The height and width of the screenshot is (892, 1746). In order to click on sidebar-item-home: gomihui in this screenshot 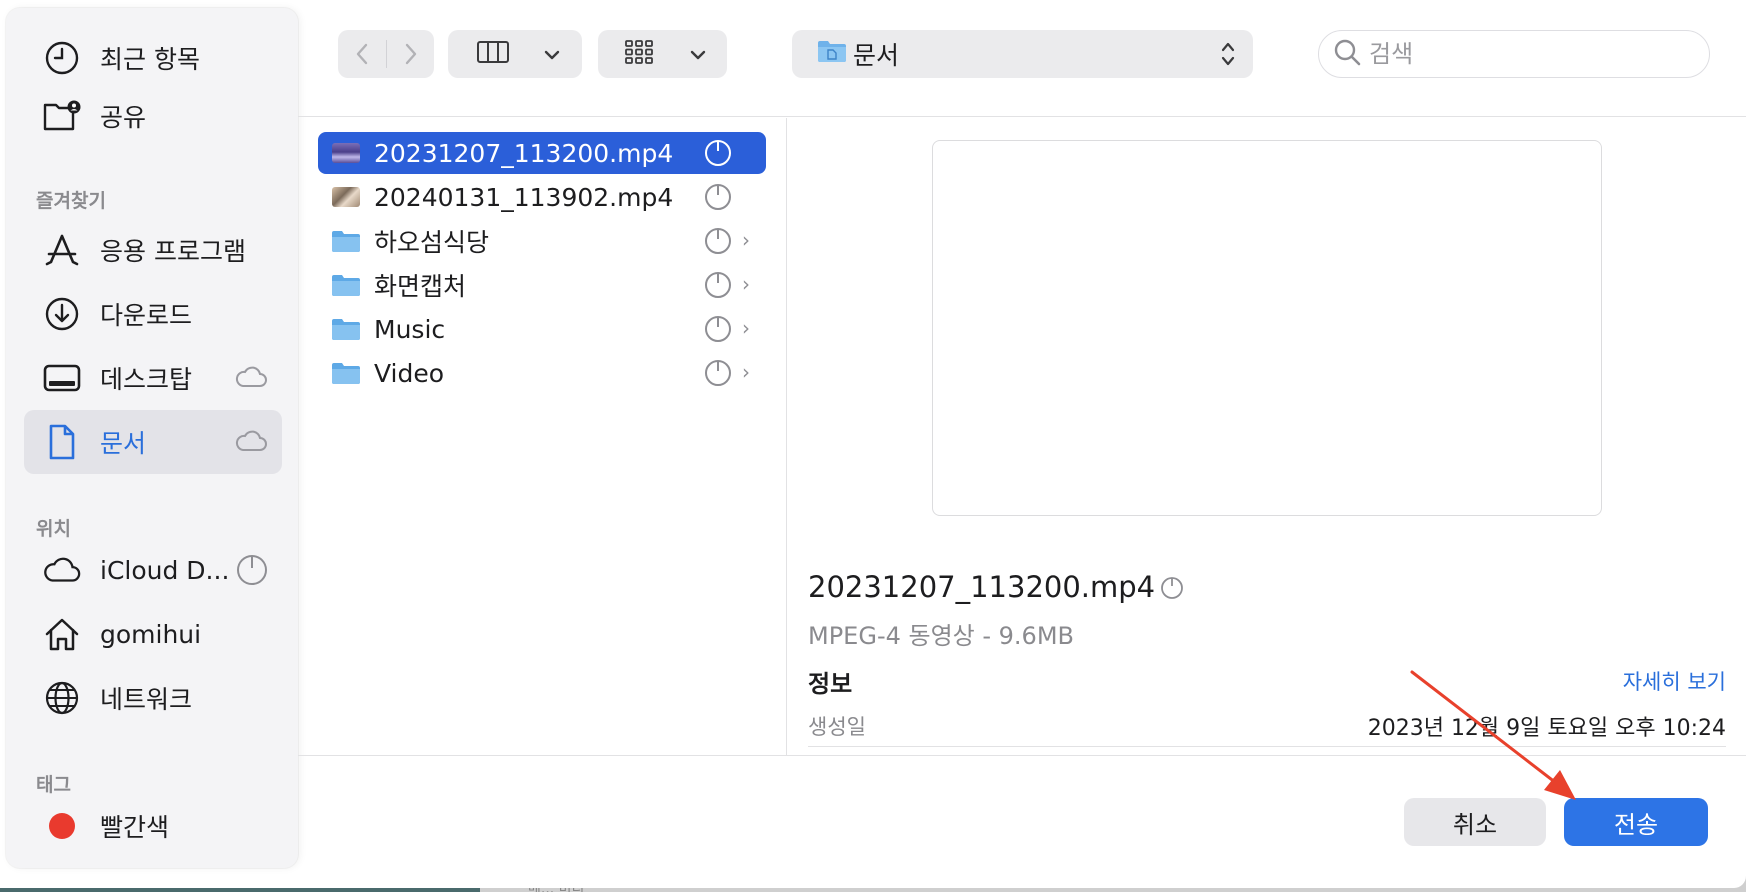, I will do `click(153, 634)`.